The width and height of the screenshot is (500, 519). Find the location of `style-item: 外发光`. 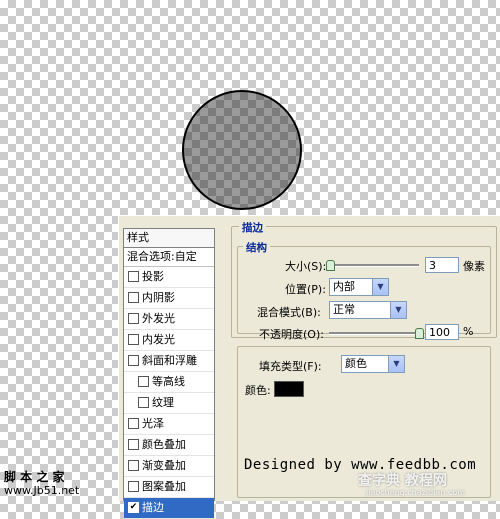

style-item: 外发光 is located at coordinates (169, 319).